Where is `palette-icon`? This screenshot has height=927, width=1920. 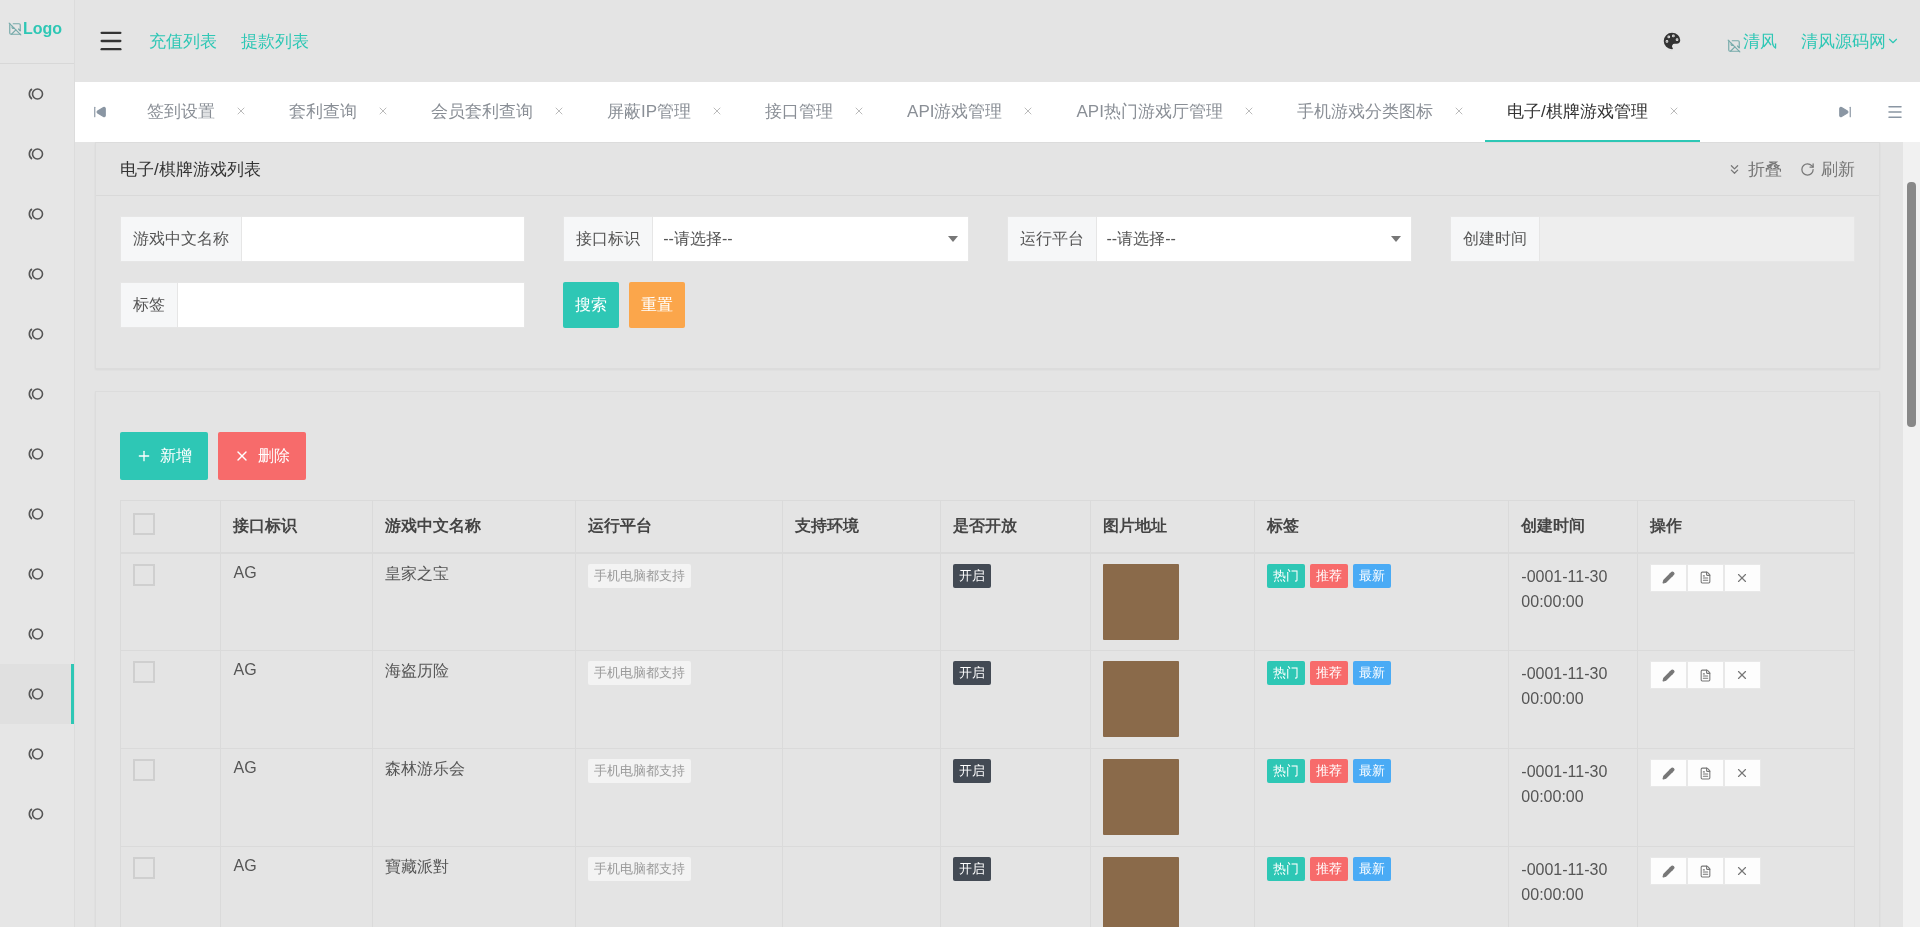 palette-icon is located at coordinates (1672, 41).